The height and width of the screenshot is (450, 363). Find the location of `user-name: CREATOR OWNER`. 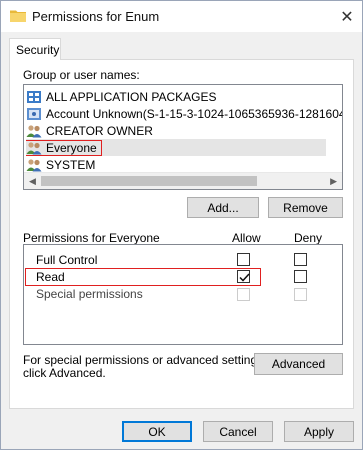

user-name: CREATOR OWNER is located at coordinates (99, 130).